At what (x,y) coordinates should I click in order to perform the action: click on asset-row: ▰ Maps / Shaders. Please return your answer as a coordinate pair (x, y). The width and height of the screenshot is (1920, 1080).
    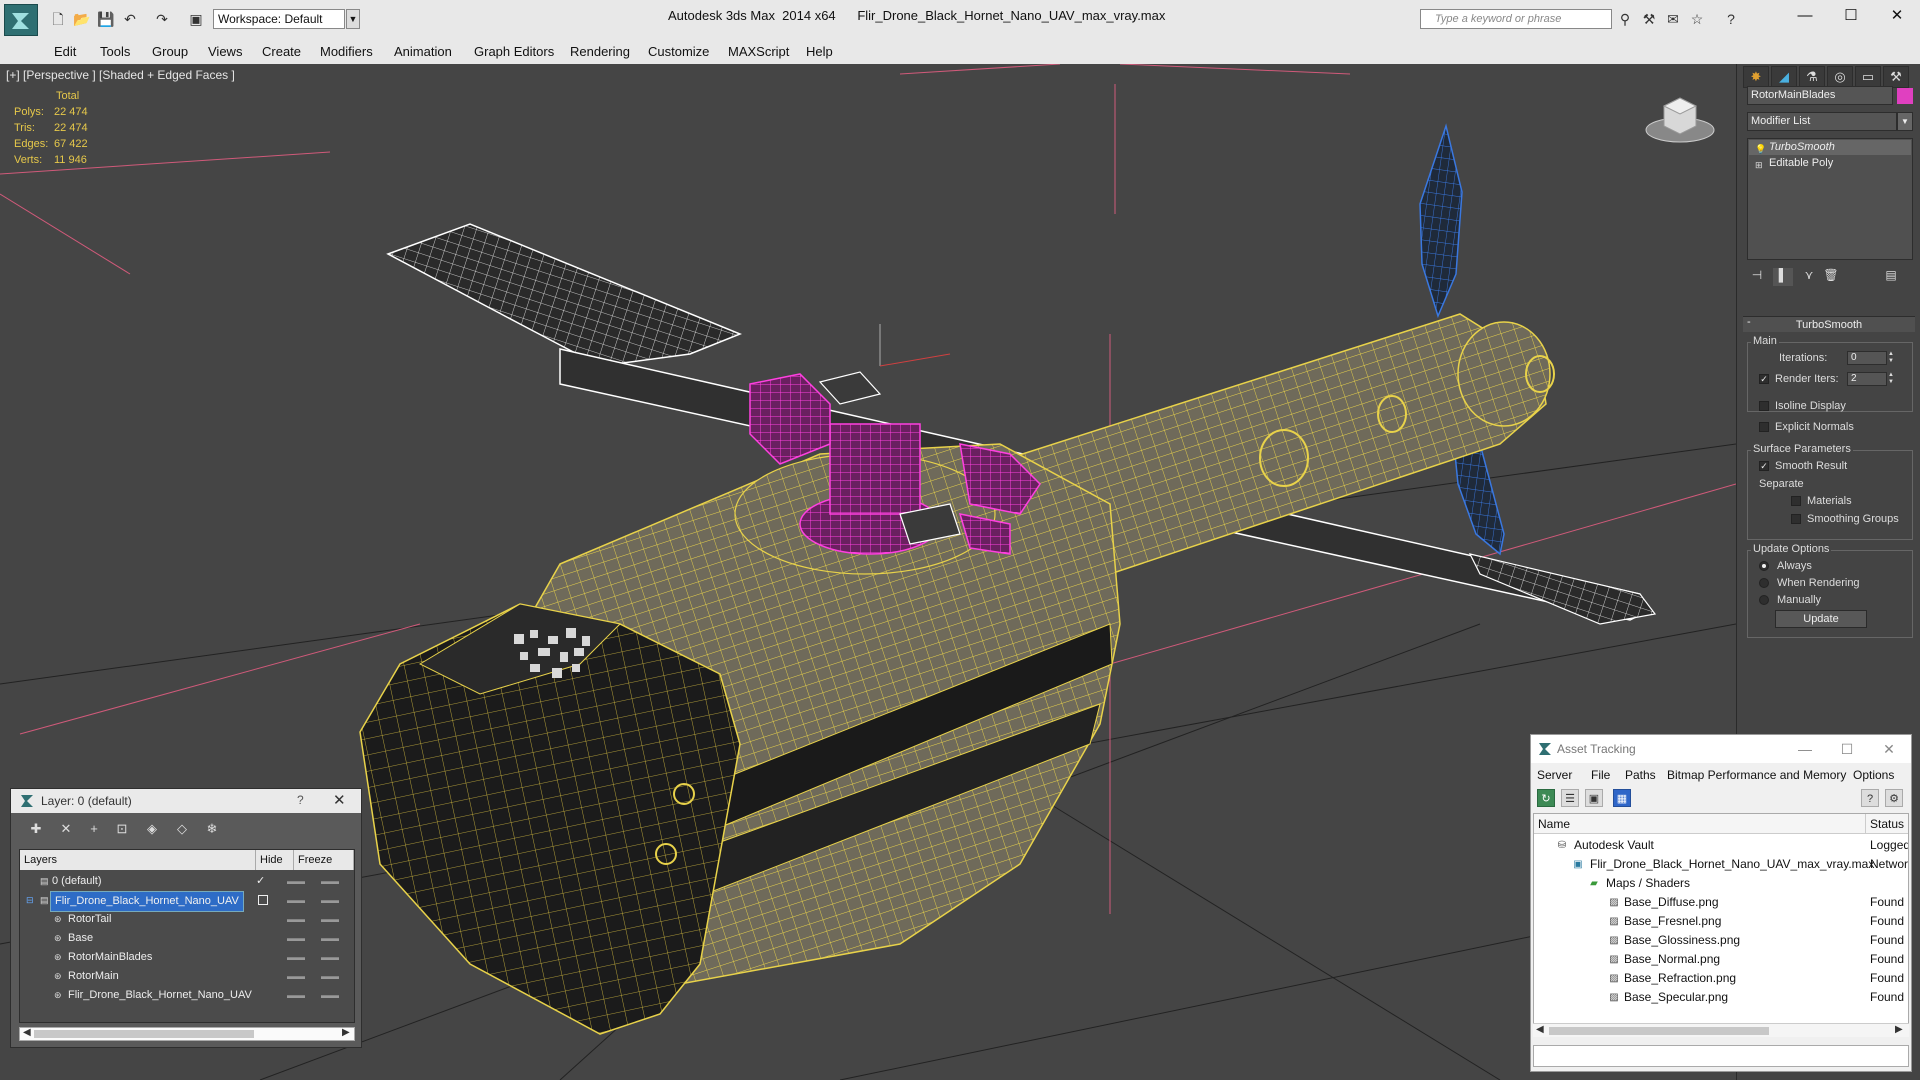
    Looking at the image, I should click on (1721, 883).